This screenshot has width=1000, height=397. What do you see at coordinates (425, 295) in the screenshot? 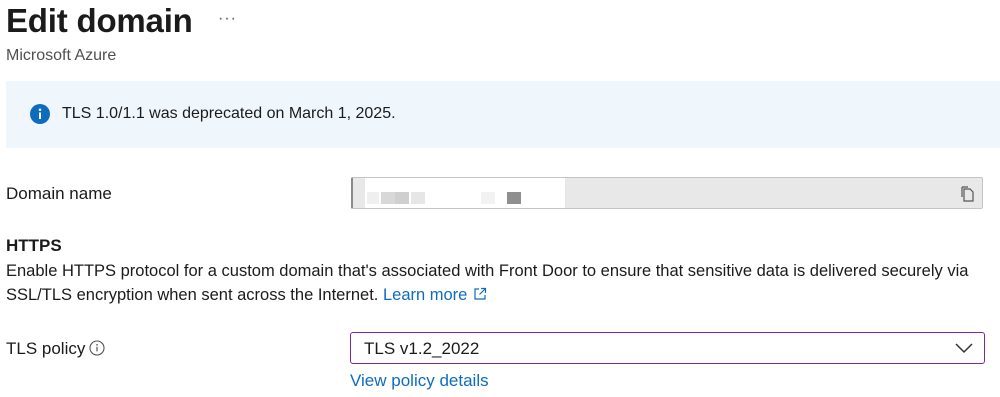
I see `learn-more-label: Learn more` at bounding box center [425, 295].